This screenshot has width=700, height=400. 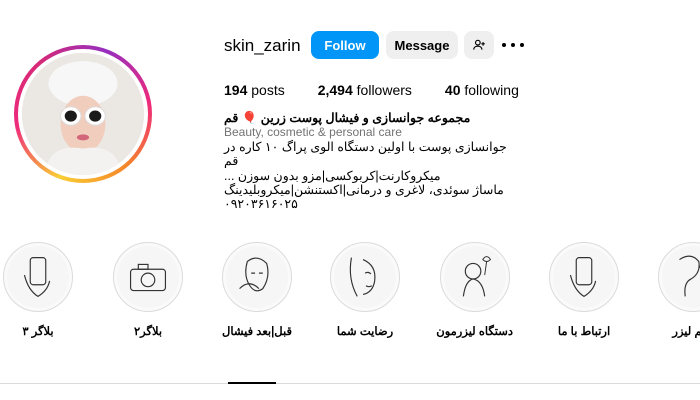 I want to click on following-stat: 40 following, so click(x=482, y=90).